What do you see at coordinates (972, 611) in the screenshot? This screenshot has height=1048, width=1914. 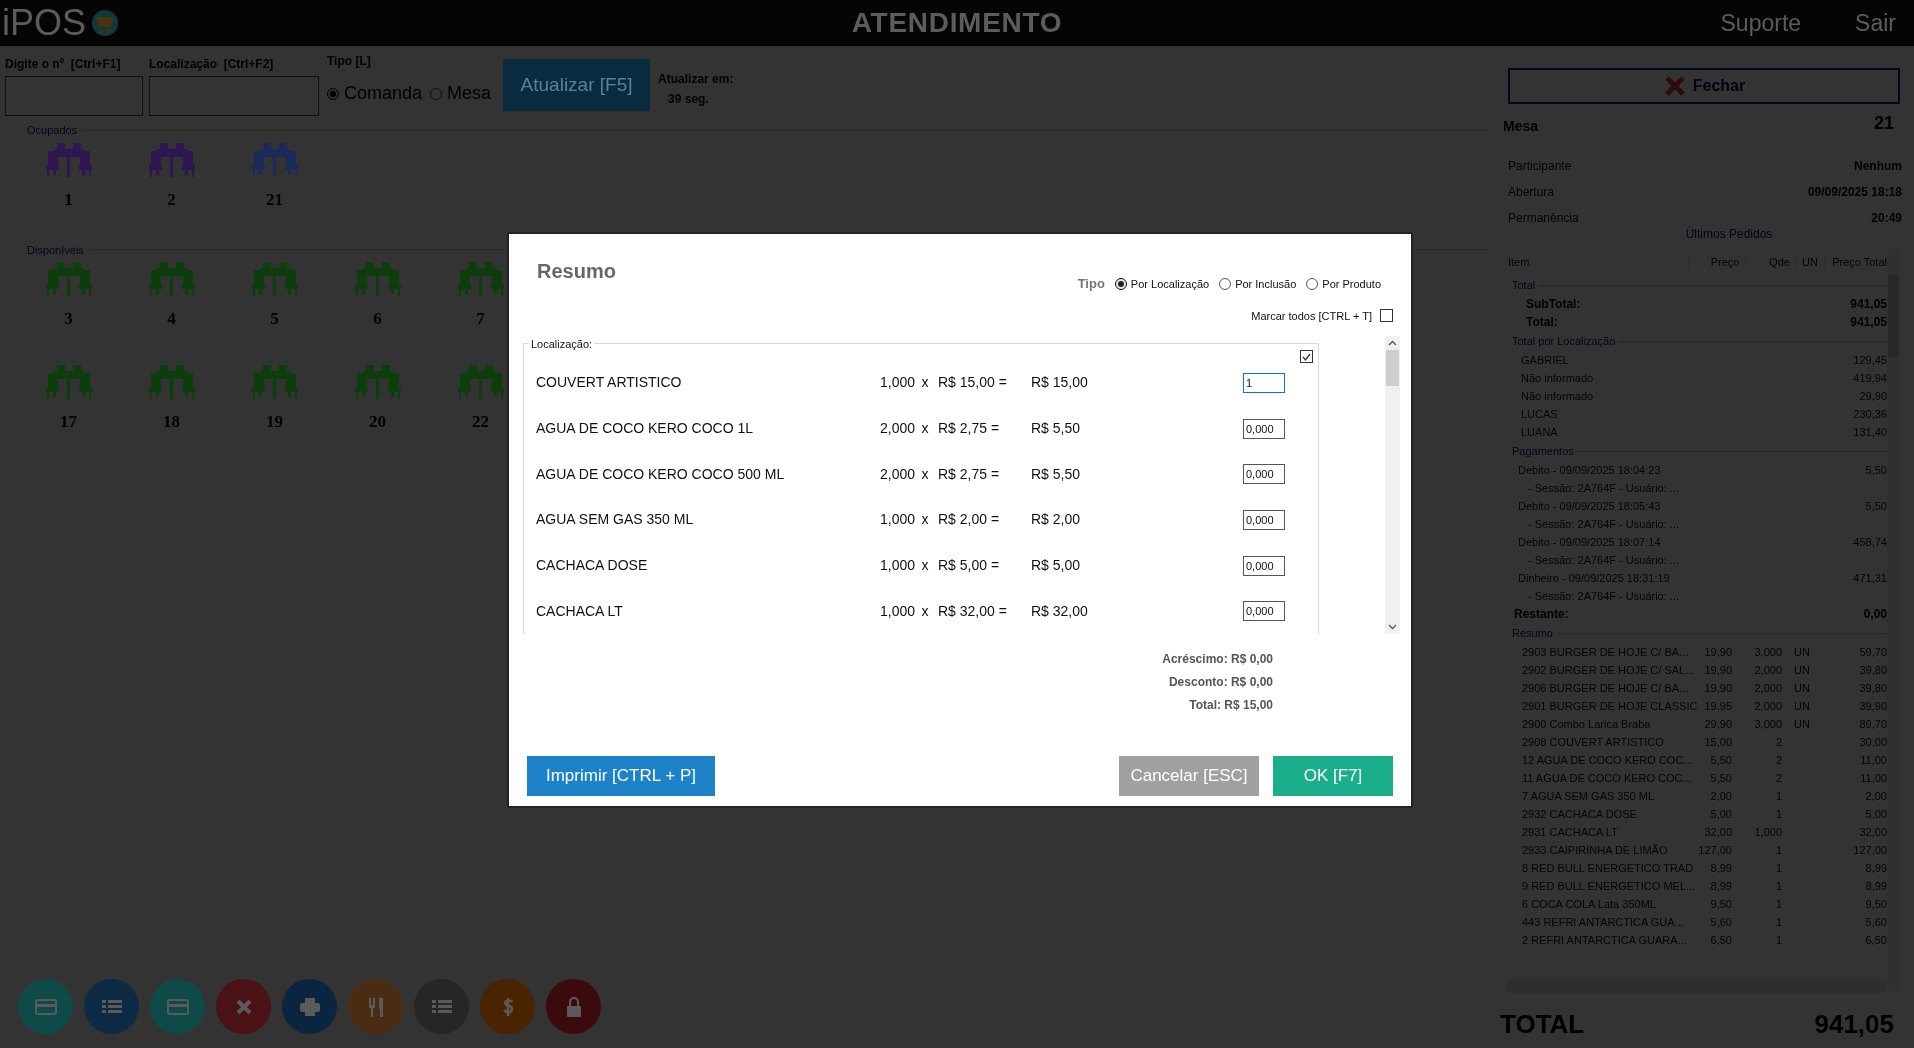 I see `product-price: R$ 32,00 =` at bounding box center [972, 611].